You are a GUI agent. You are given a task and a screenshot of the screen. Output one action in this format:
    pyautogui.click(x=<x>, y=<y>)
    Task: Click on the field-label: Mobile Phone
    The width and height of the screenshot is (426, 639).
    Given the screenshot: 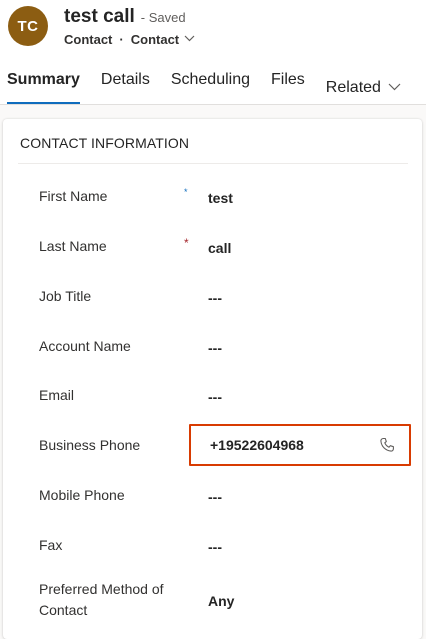 What is the action you would take?
    pyautogui.click(x=82, y=495)
    